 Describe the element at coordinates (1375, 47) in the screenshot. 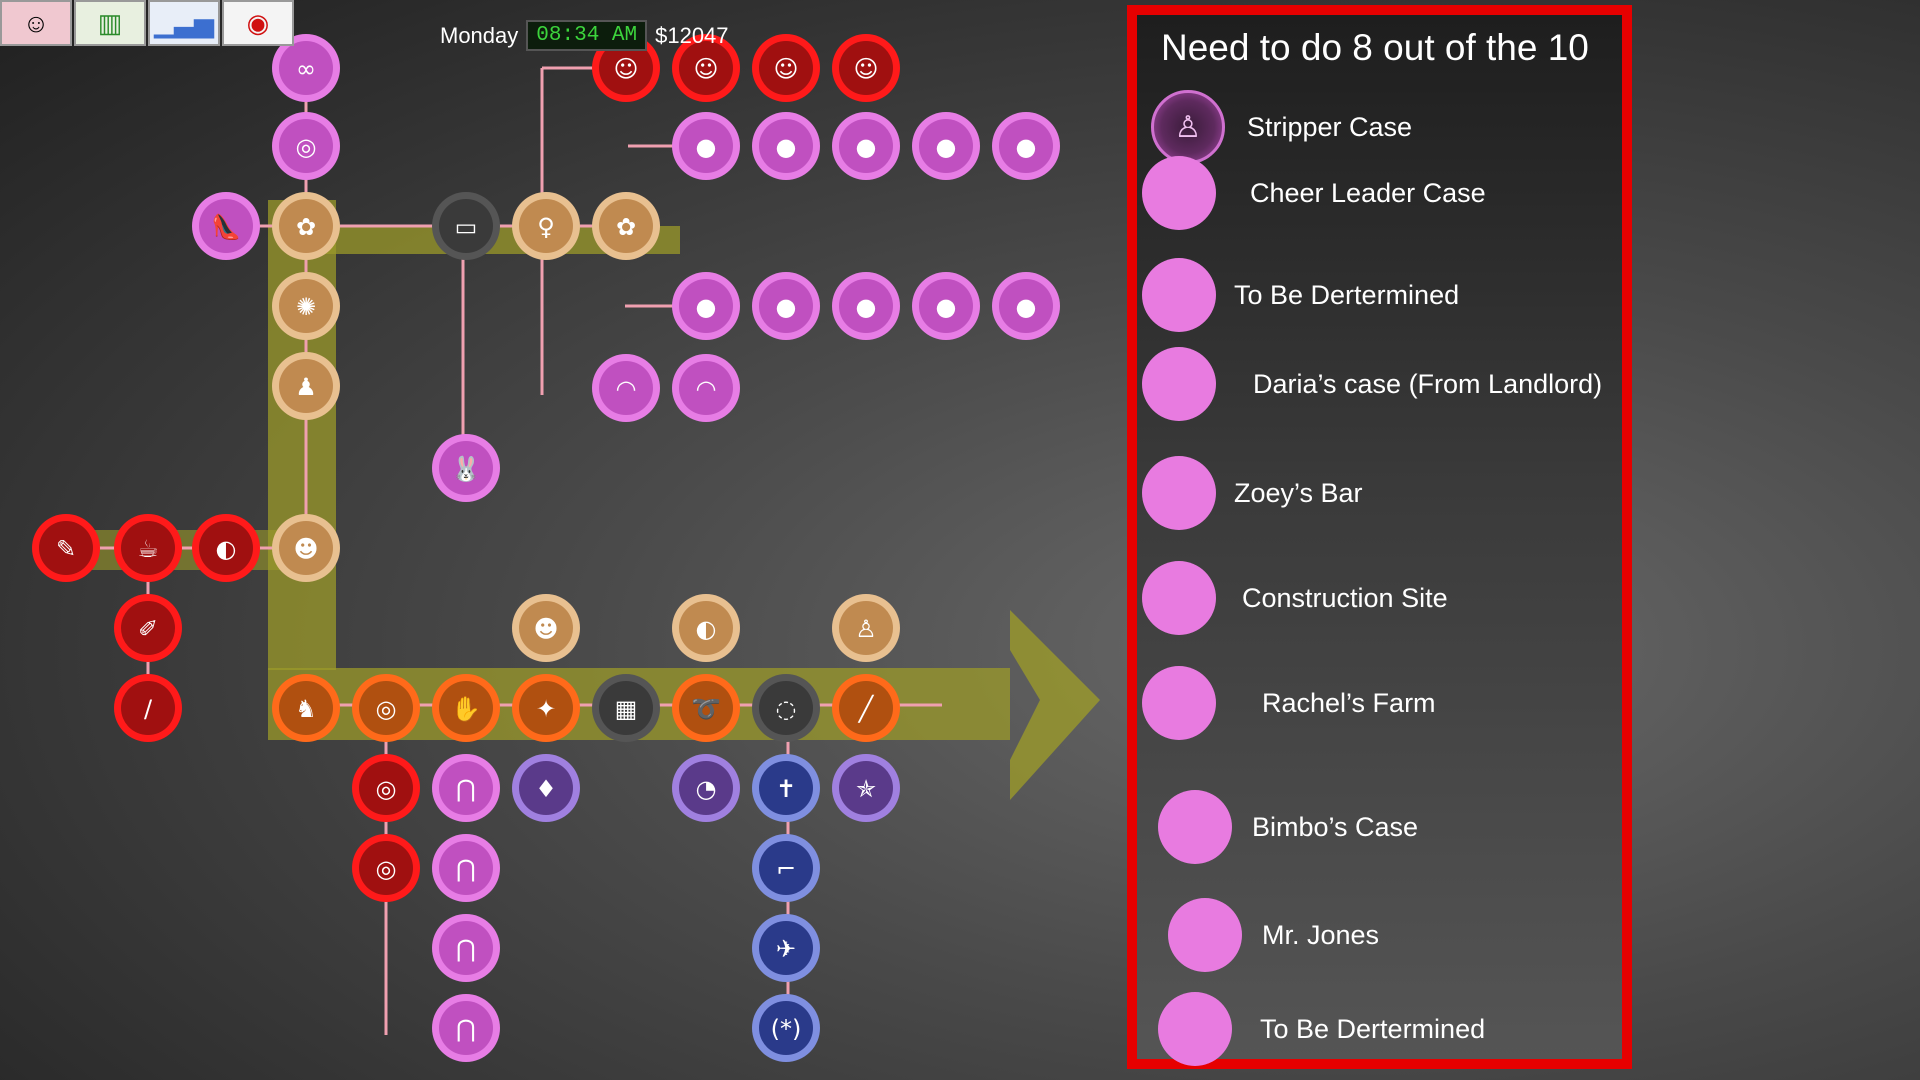

I see `panel-title: Need to do 8 out of the 10` at that location.